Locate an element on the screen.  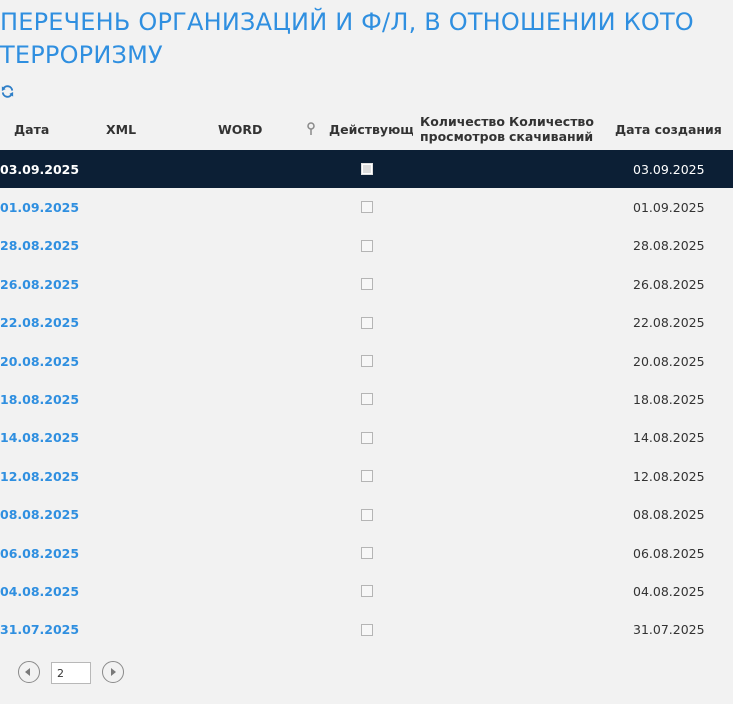
table-row: 04.08.2025 04.08.2025 is located at coordinates (366, 591).